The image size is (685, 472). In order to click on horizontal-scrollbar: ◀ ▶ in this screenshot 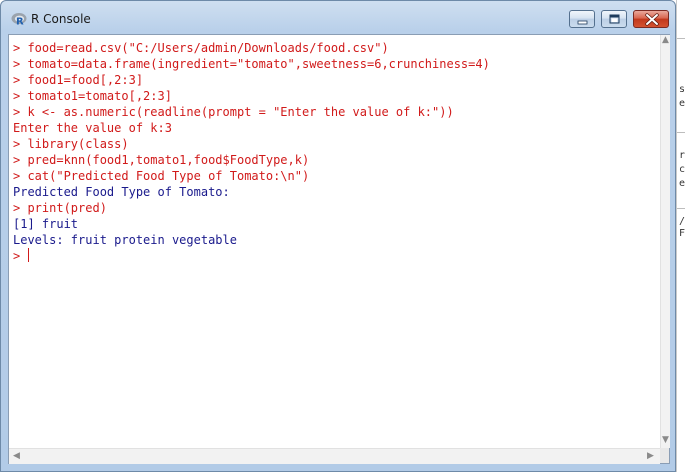, I will do `click(334, 456)`.